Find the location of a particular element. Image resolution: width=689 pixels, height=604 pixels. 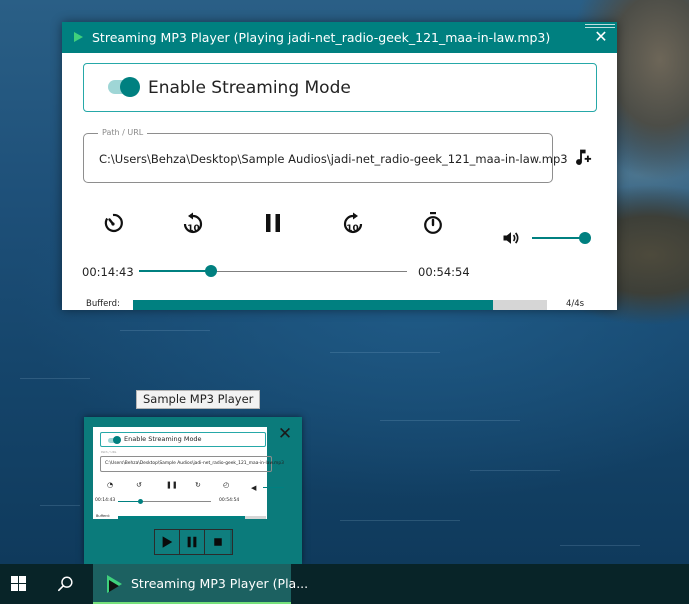

thumbnail-total-time: 00:54:54 is located at coordinates (229, 500).